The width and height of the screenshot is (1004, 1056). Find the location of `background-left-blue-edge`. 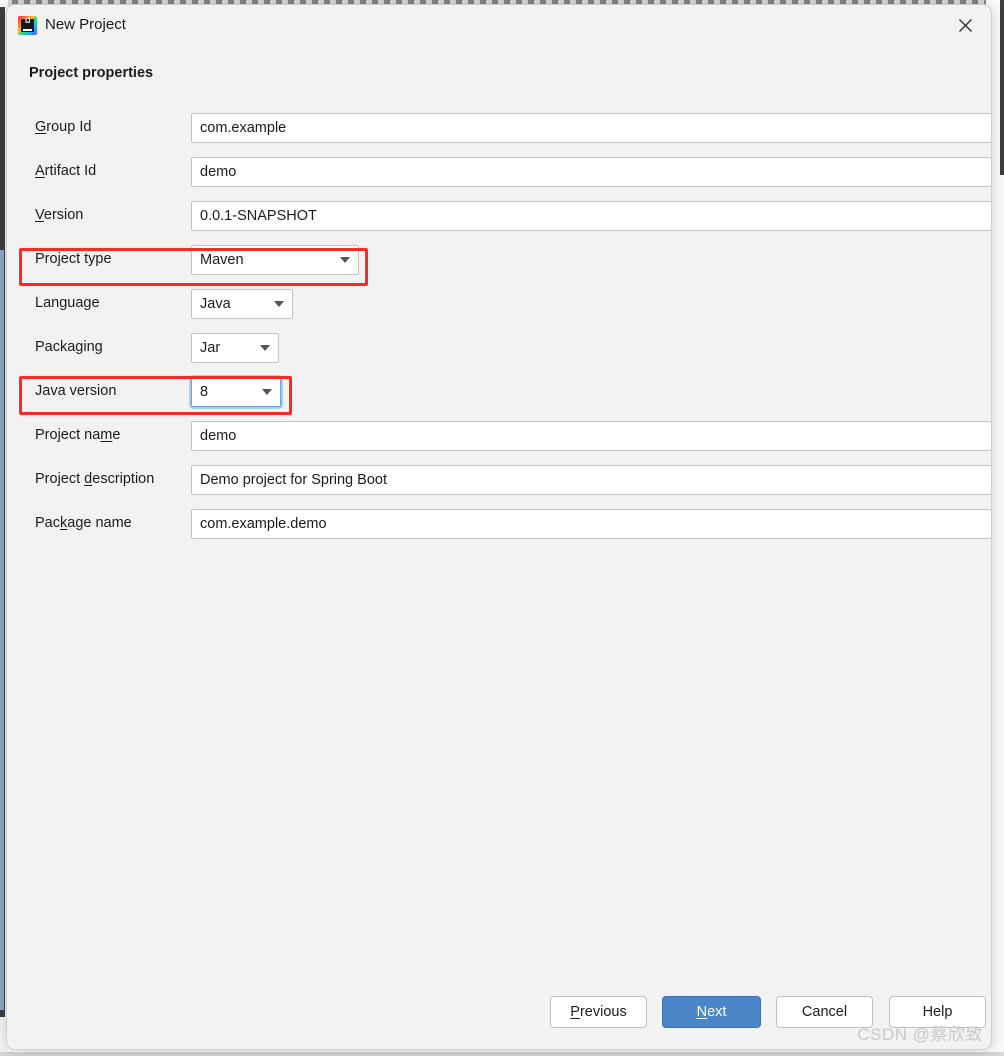

background-left-blue-edge is located at coordinates (2, 630).